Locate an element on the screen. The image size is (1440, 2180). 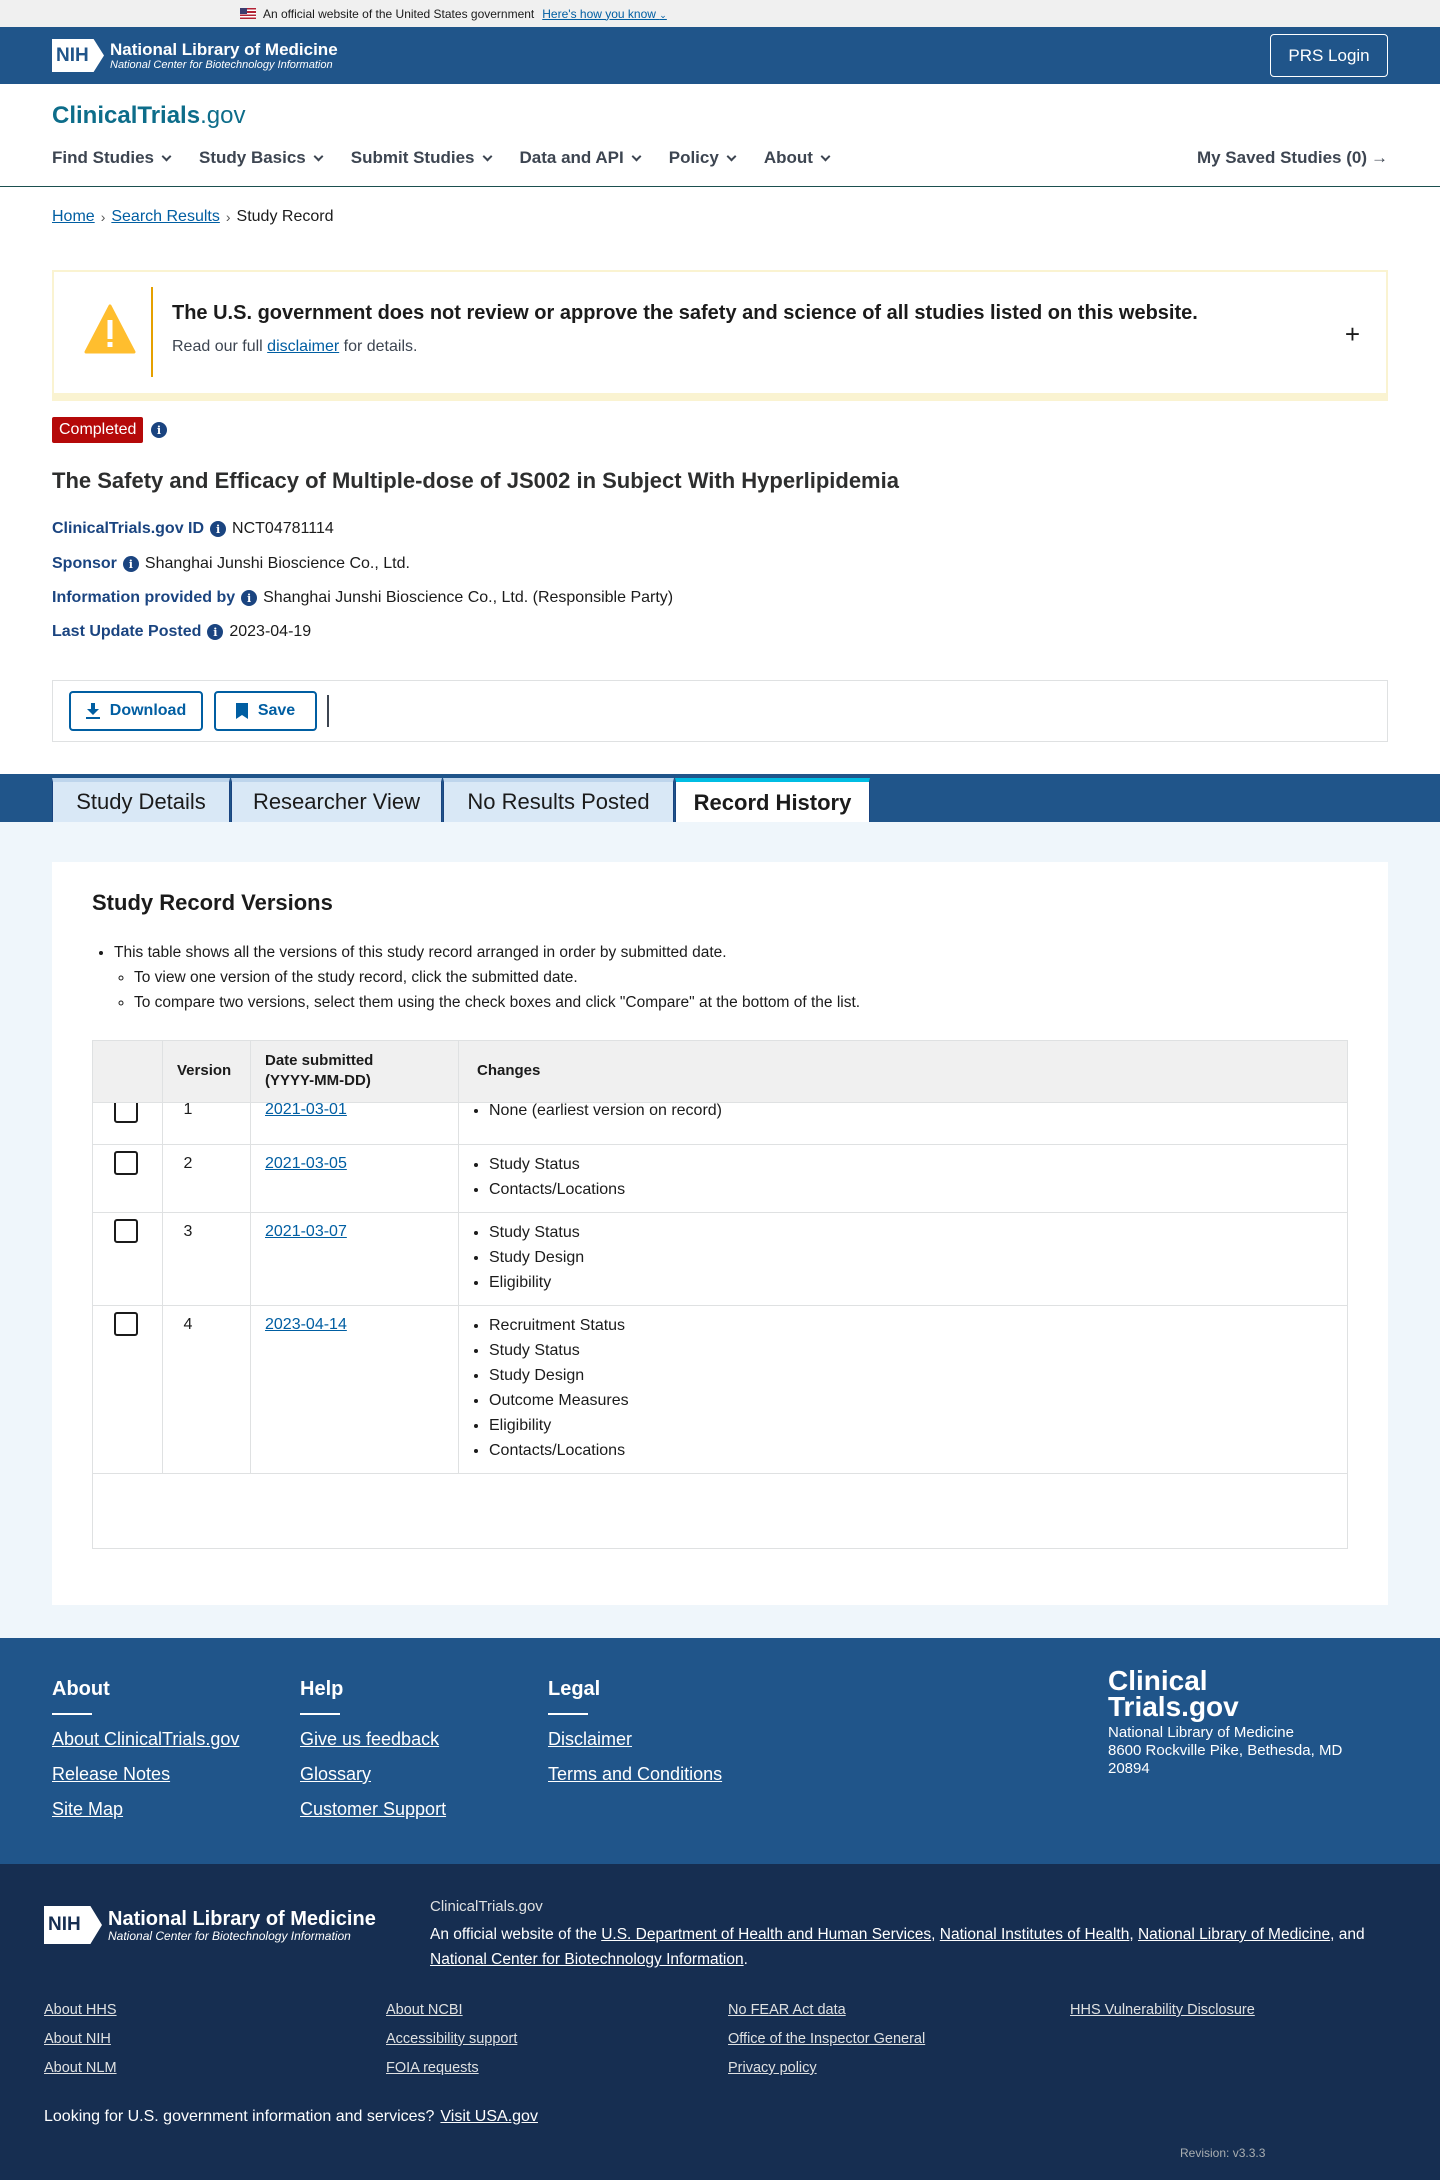
version-date-link: 2023-04-14 is located at coordinates (306, 1325).